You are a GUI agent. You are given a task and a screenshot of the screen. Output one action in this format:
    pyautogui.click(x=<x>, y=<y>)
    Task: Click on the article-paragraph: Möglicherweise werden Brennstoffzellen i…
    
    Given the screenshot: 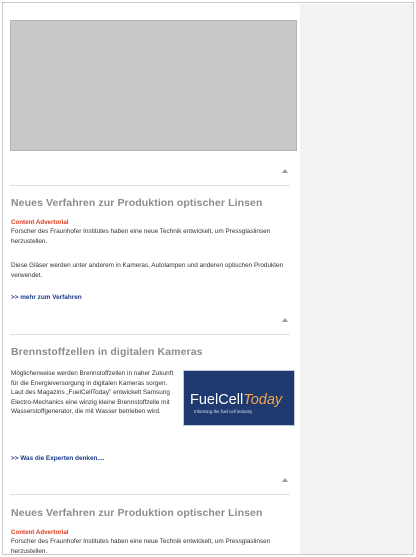 What is the action you would take?
    pyautogui.click(x=92, y=392)
    